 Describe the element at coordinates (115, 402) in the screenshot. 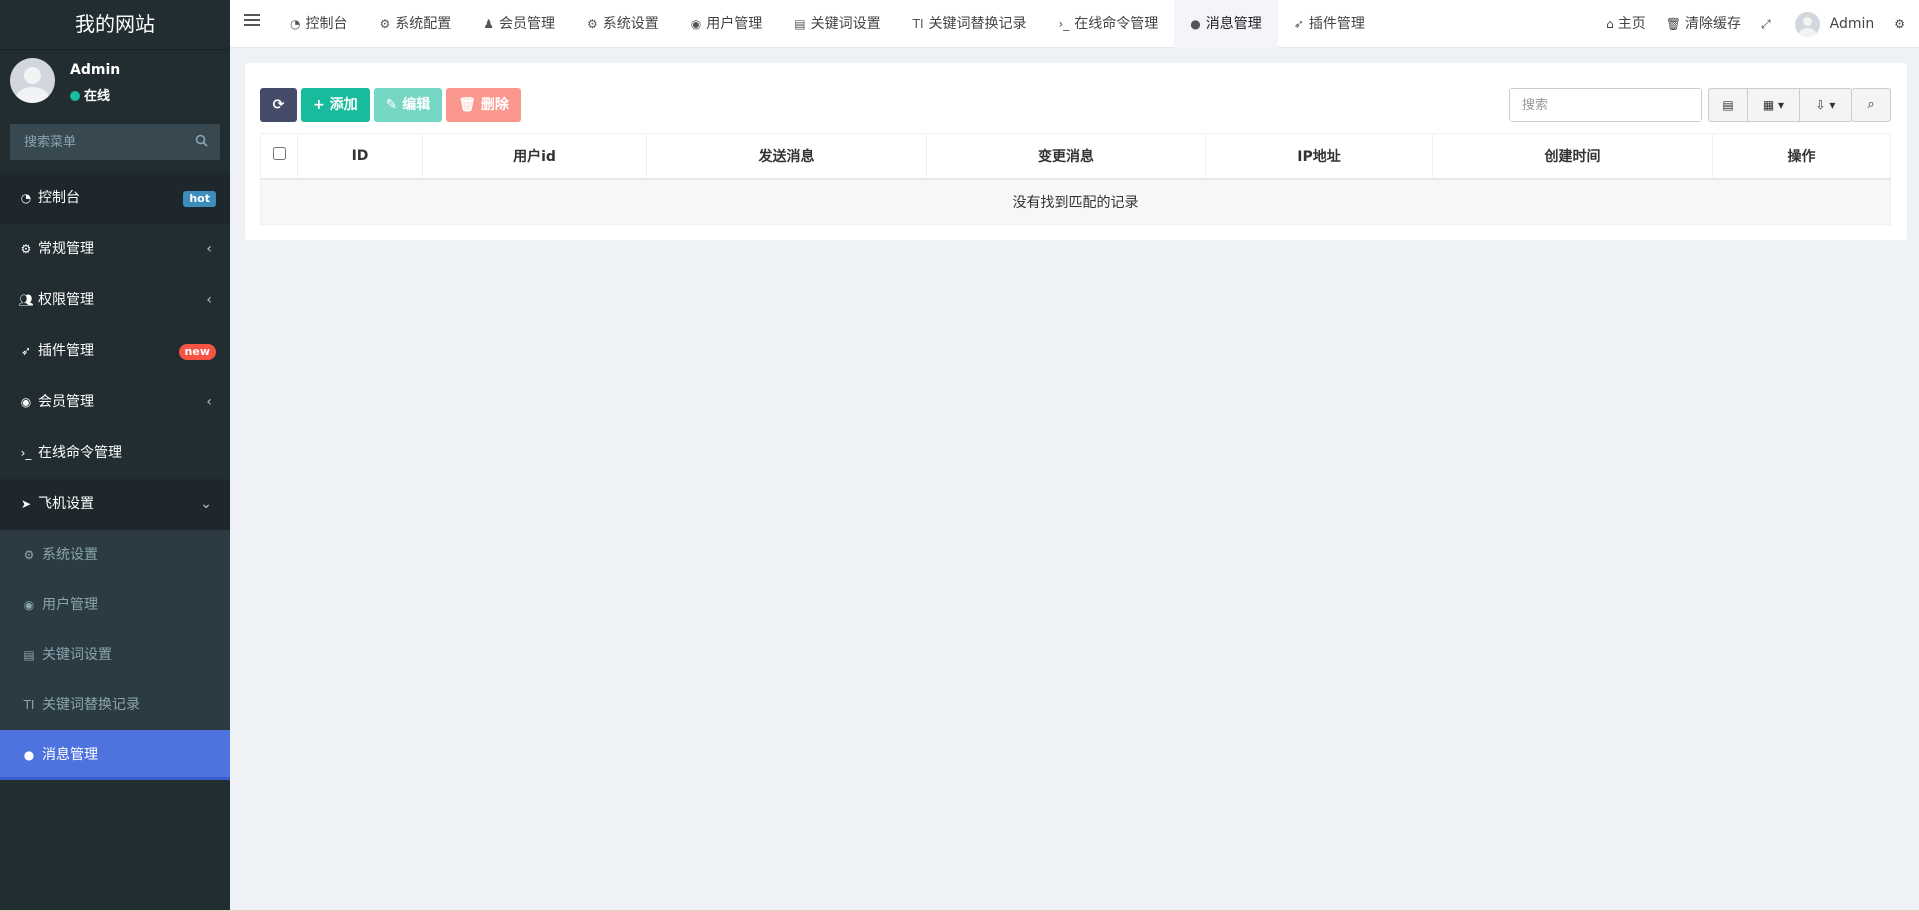

I see `sidebar-item-members: ◉ 会员管理 ‹` at that location.